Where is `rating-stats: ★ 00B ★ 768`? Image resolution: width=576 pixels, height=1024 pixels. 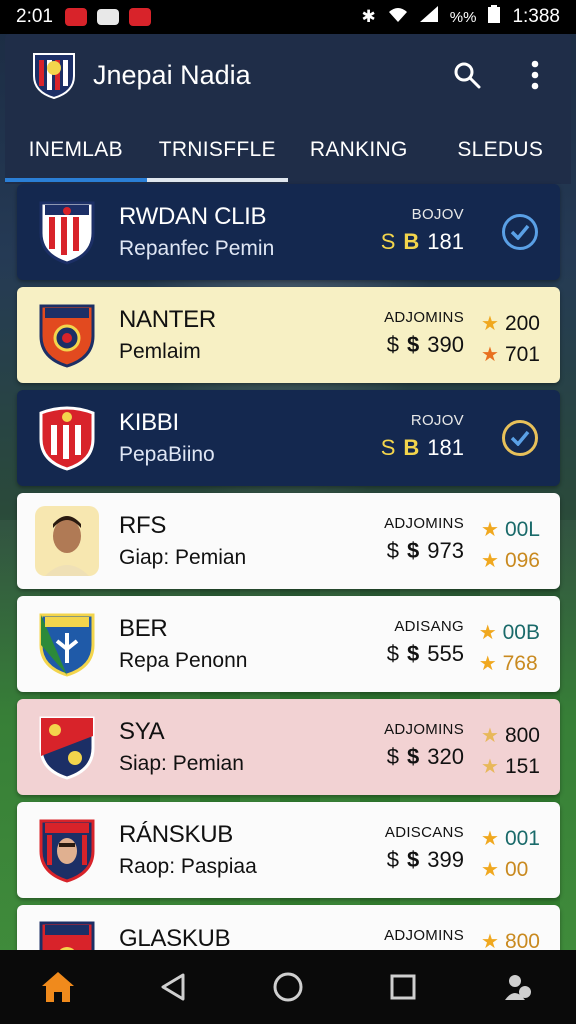 rating-stats: ★ 00B ★ 768 is located at coordinates (509, 648).